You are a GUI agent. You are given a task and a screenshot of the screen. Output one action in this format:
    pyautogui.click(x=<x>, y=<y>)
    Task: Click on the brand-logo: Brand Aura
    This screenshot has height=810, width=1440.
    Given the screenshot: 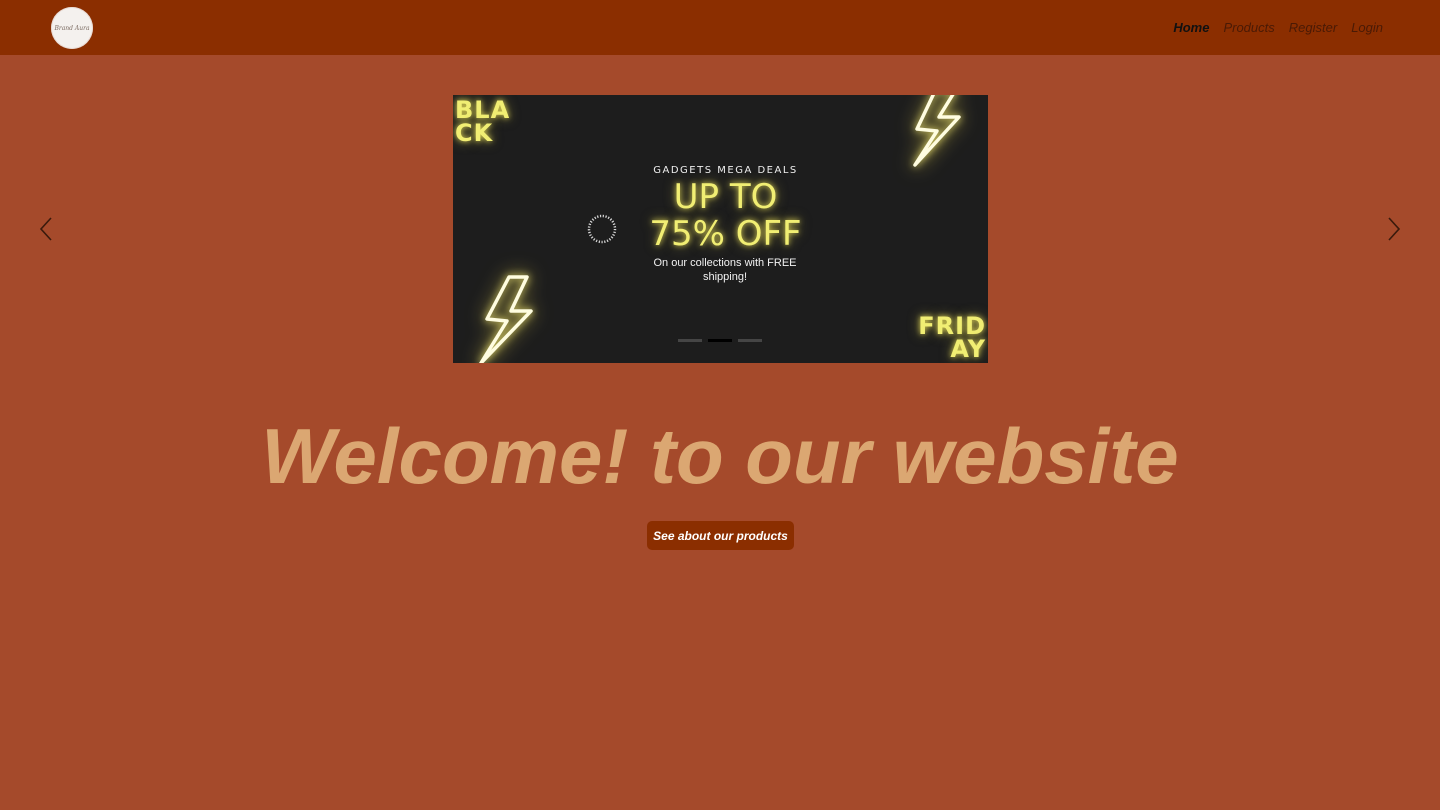 What is the action you would take?
    pyautogui.click(x=72, y=28)
    